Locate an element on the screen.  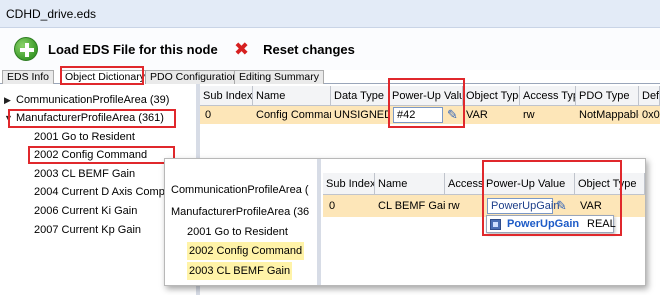
tab-object-dictionary: Object Dictionary is located at coordinates (105, 77).